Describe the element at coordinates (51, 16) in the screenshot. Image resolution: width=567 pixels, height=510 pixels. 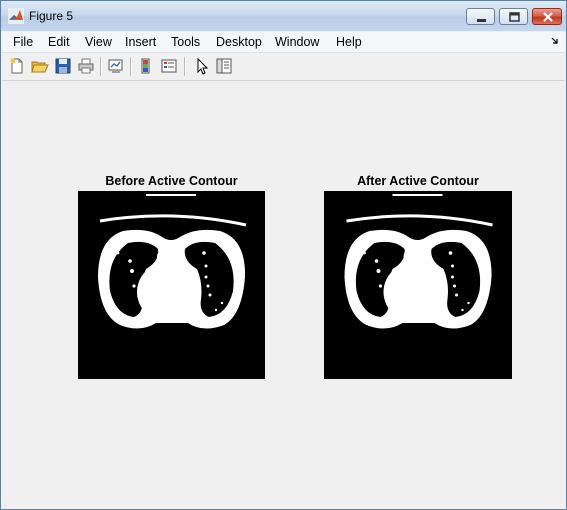
I see `window-title: Figure 5` at that location.